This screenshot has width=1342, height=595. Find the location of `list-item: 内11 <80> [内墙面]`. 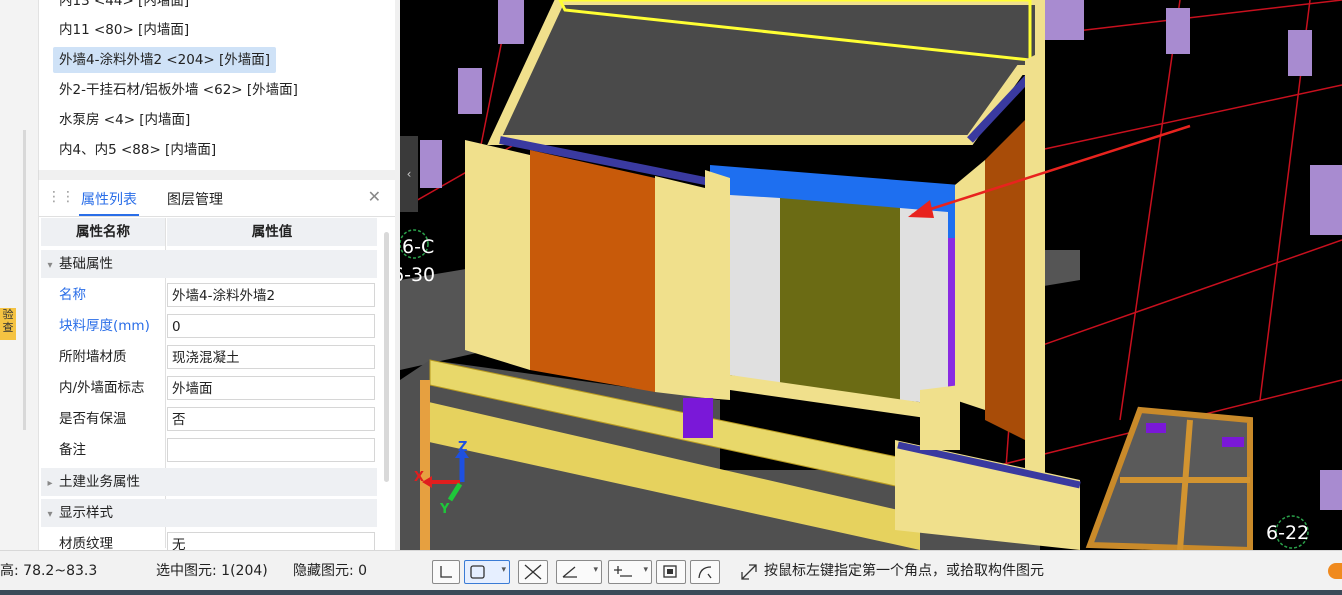

list-item: 内11 <80> [内墙面] is located at coordinates (124, 30).